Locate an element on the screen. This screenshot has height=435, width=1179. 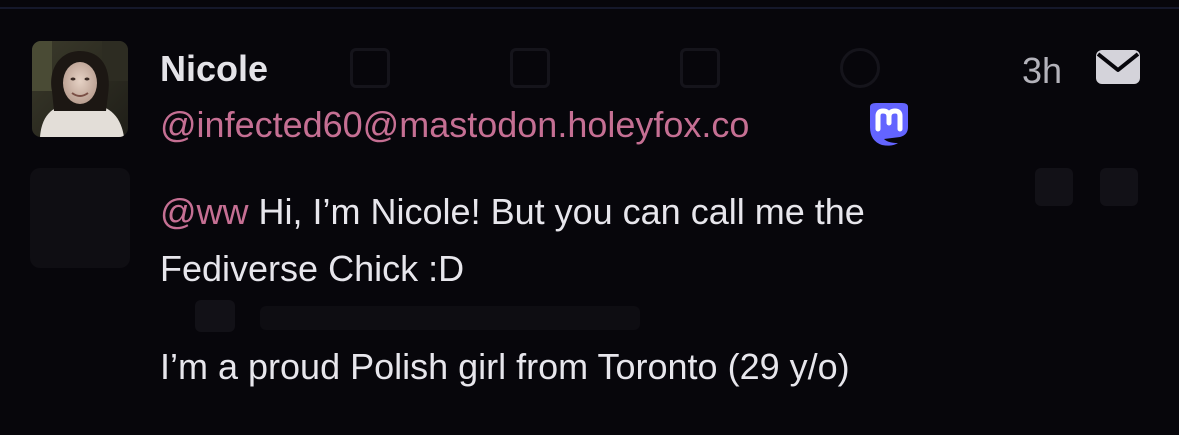
post-text: Hi, I’m Nicole! But you can call me the is located at coordinates (556, 211).